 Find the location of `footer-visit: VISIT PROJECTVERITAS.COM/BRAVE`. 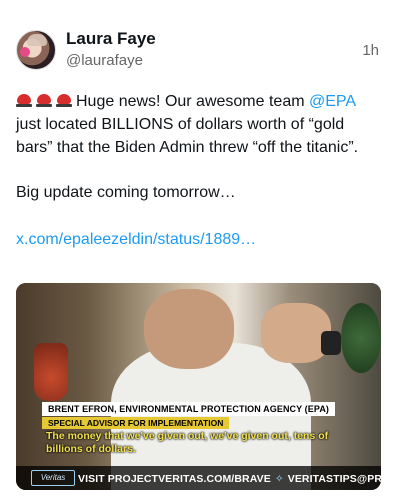

footer-visit: VISIT PROJECTVERITAS.COM/BRAVE is located at coordinates (174, 479).